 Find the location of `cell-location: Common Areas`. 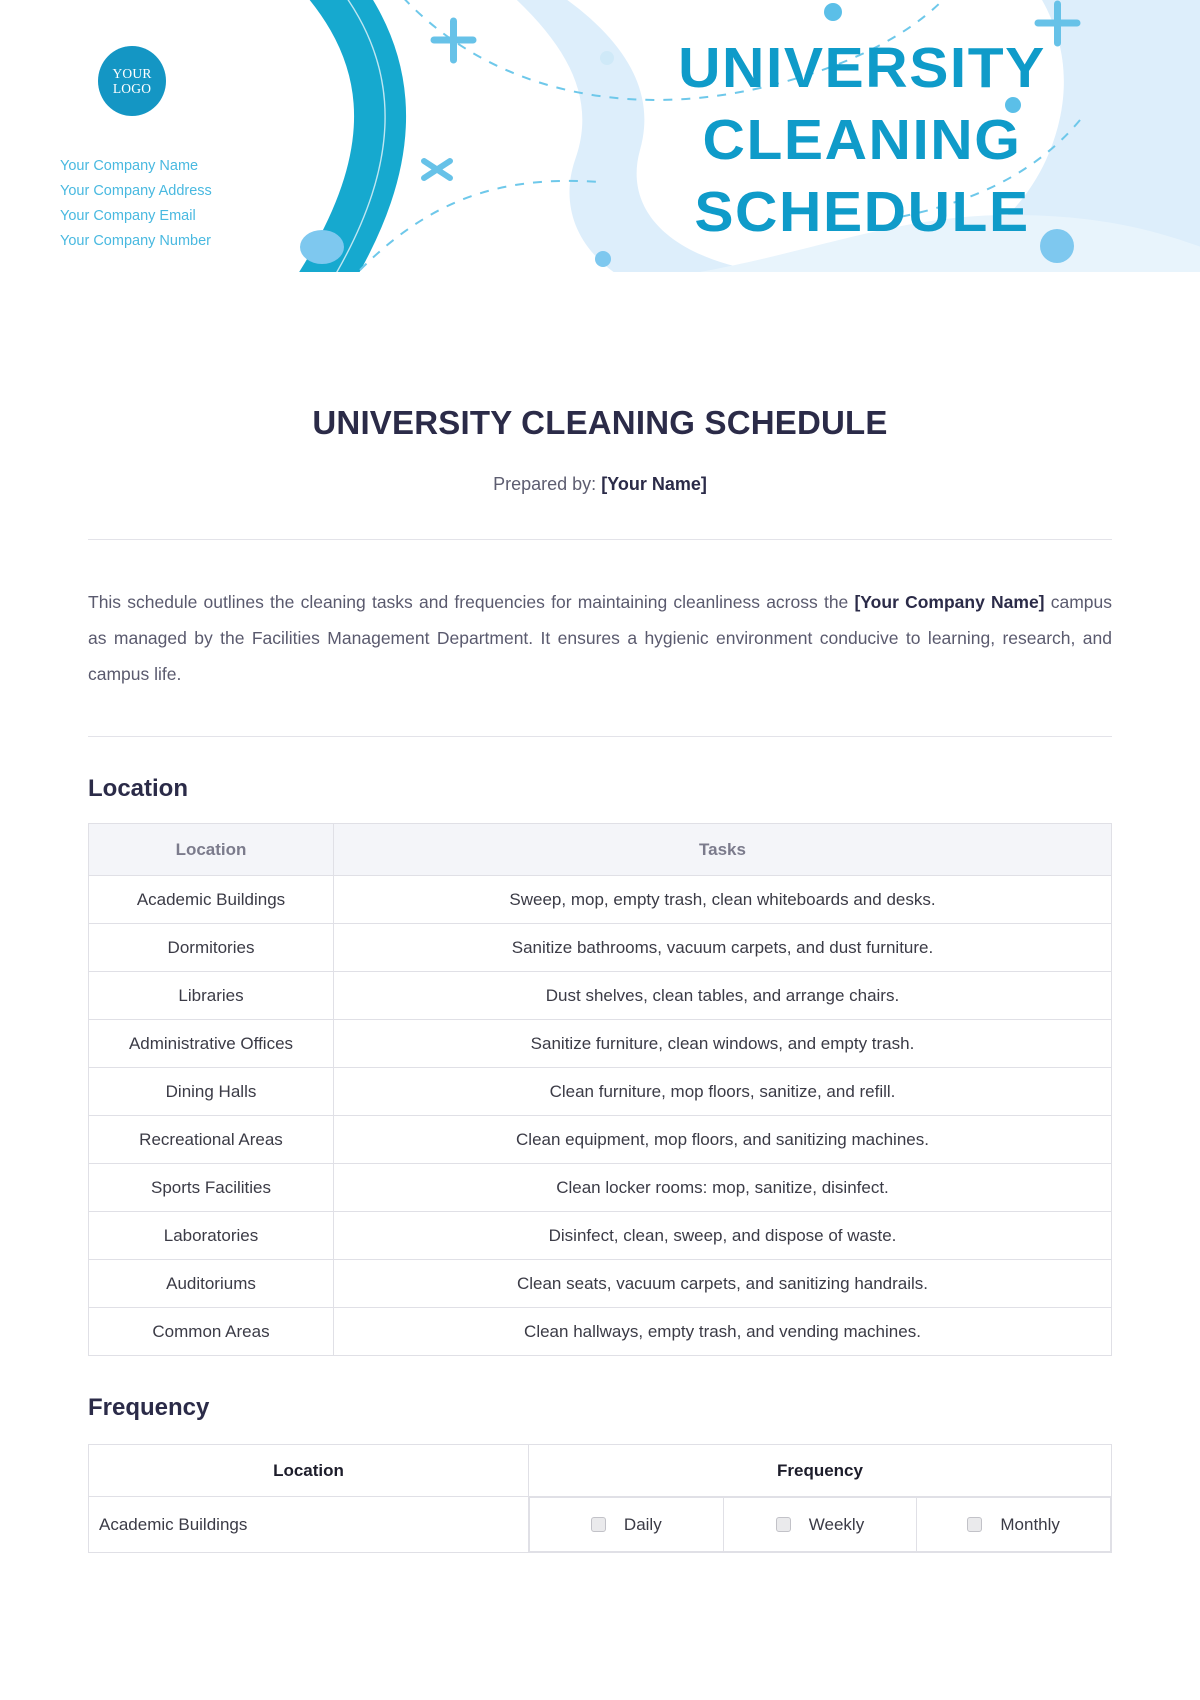

cell-location: Common Areas is located at coordinates (211, 1331).